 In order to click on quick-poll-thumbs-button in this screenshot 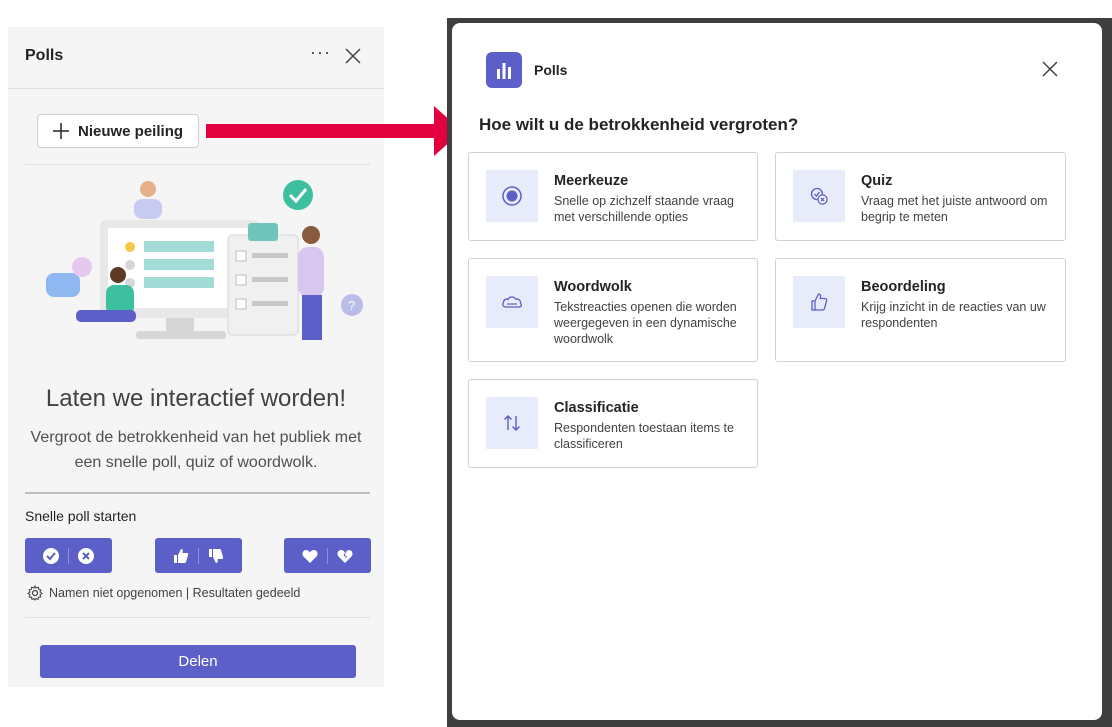, I will do `click(198, 555)`.